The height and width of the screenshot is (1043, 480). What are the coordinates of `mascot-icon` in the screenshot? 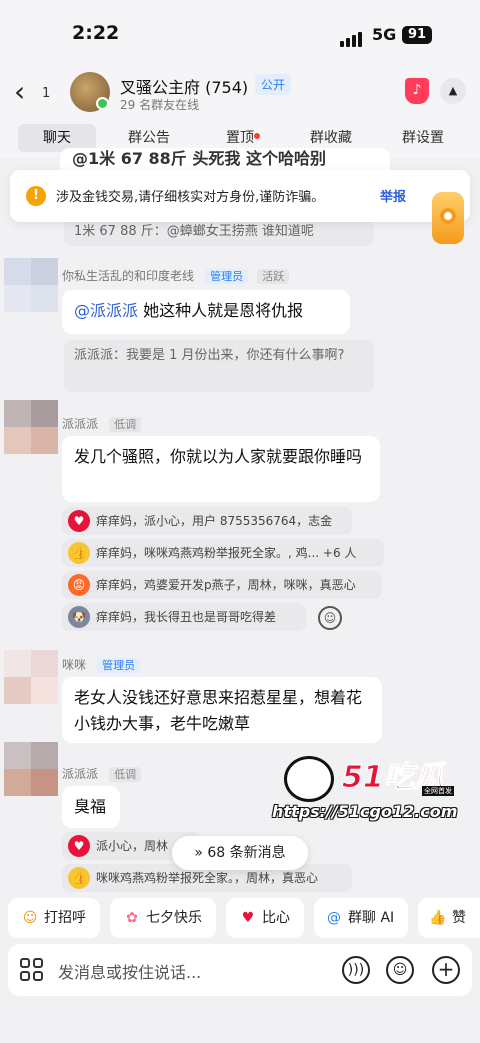 It's located at (309, 779).